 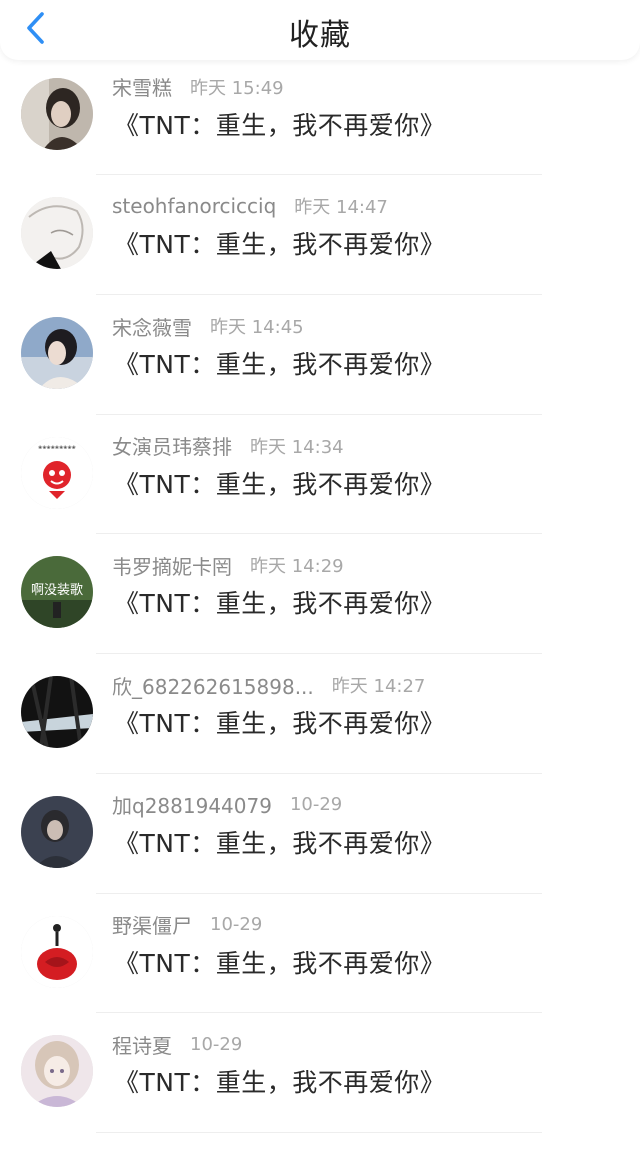 What do you see at coordinates (320, 35) in the screenshot?
I see `page-title: 收藏` at bounding box center [320, 35].